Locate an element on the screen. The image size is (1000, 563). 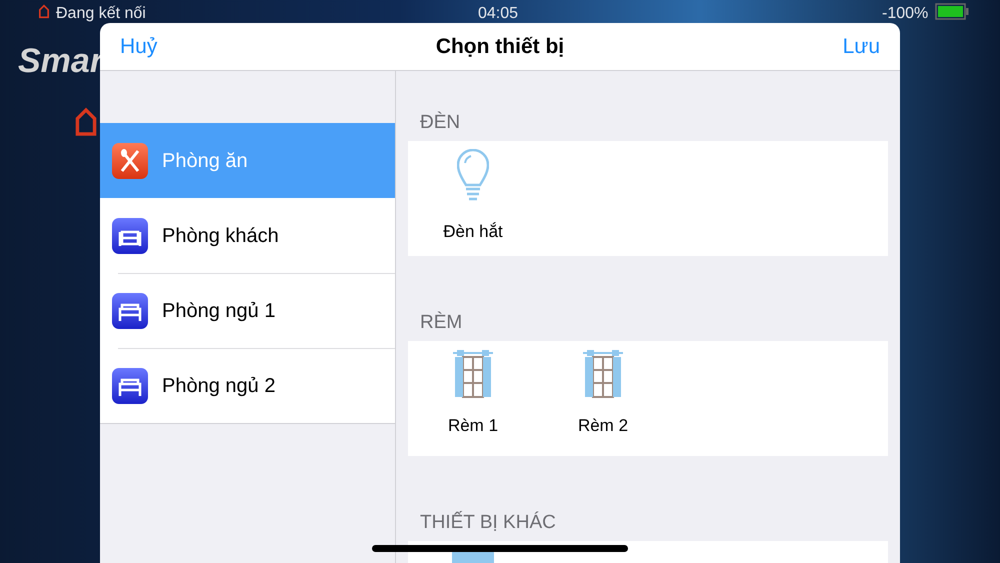
dialog-title: Chọn thiết bị is located at coordinates (500, 47).